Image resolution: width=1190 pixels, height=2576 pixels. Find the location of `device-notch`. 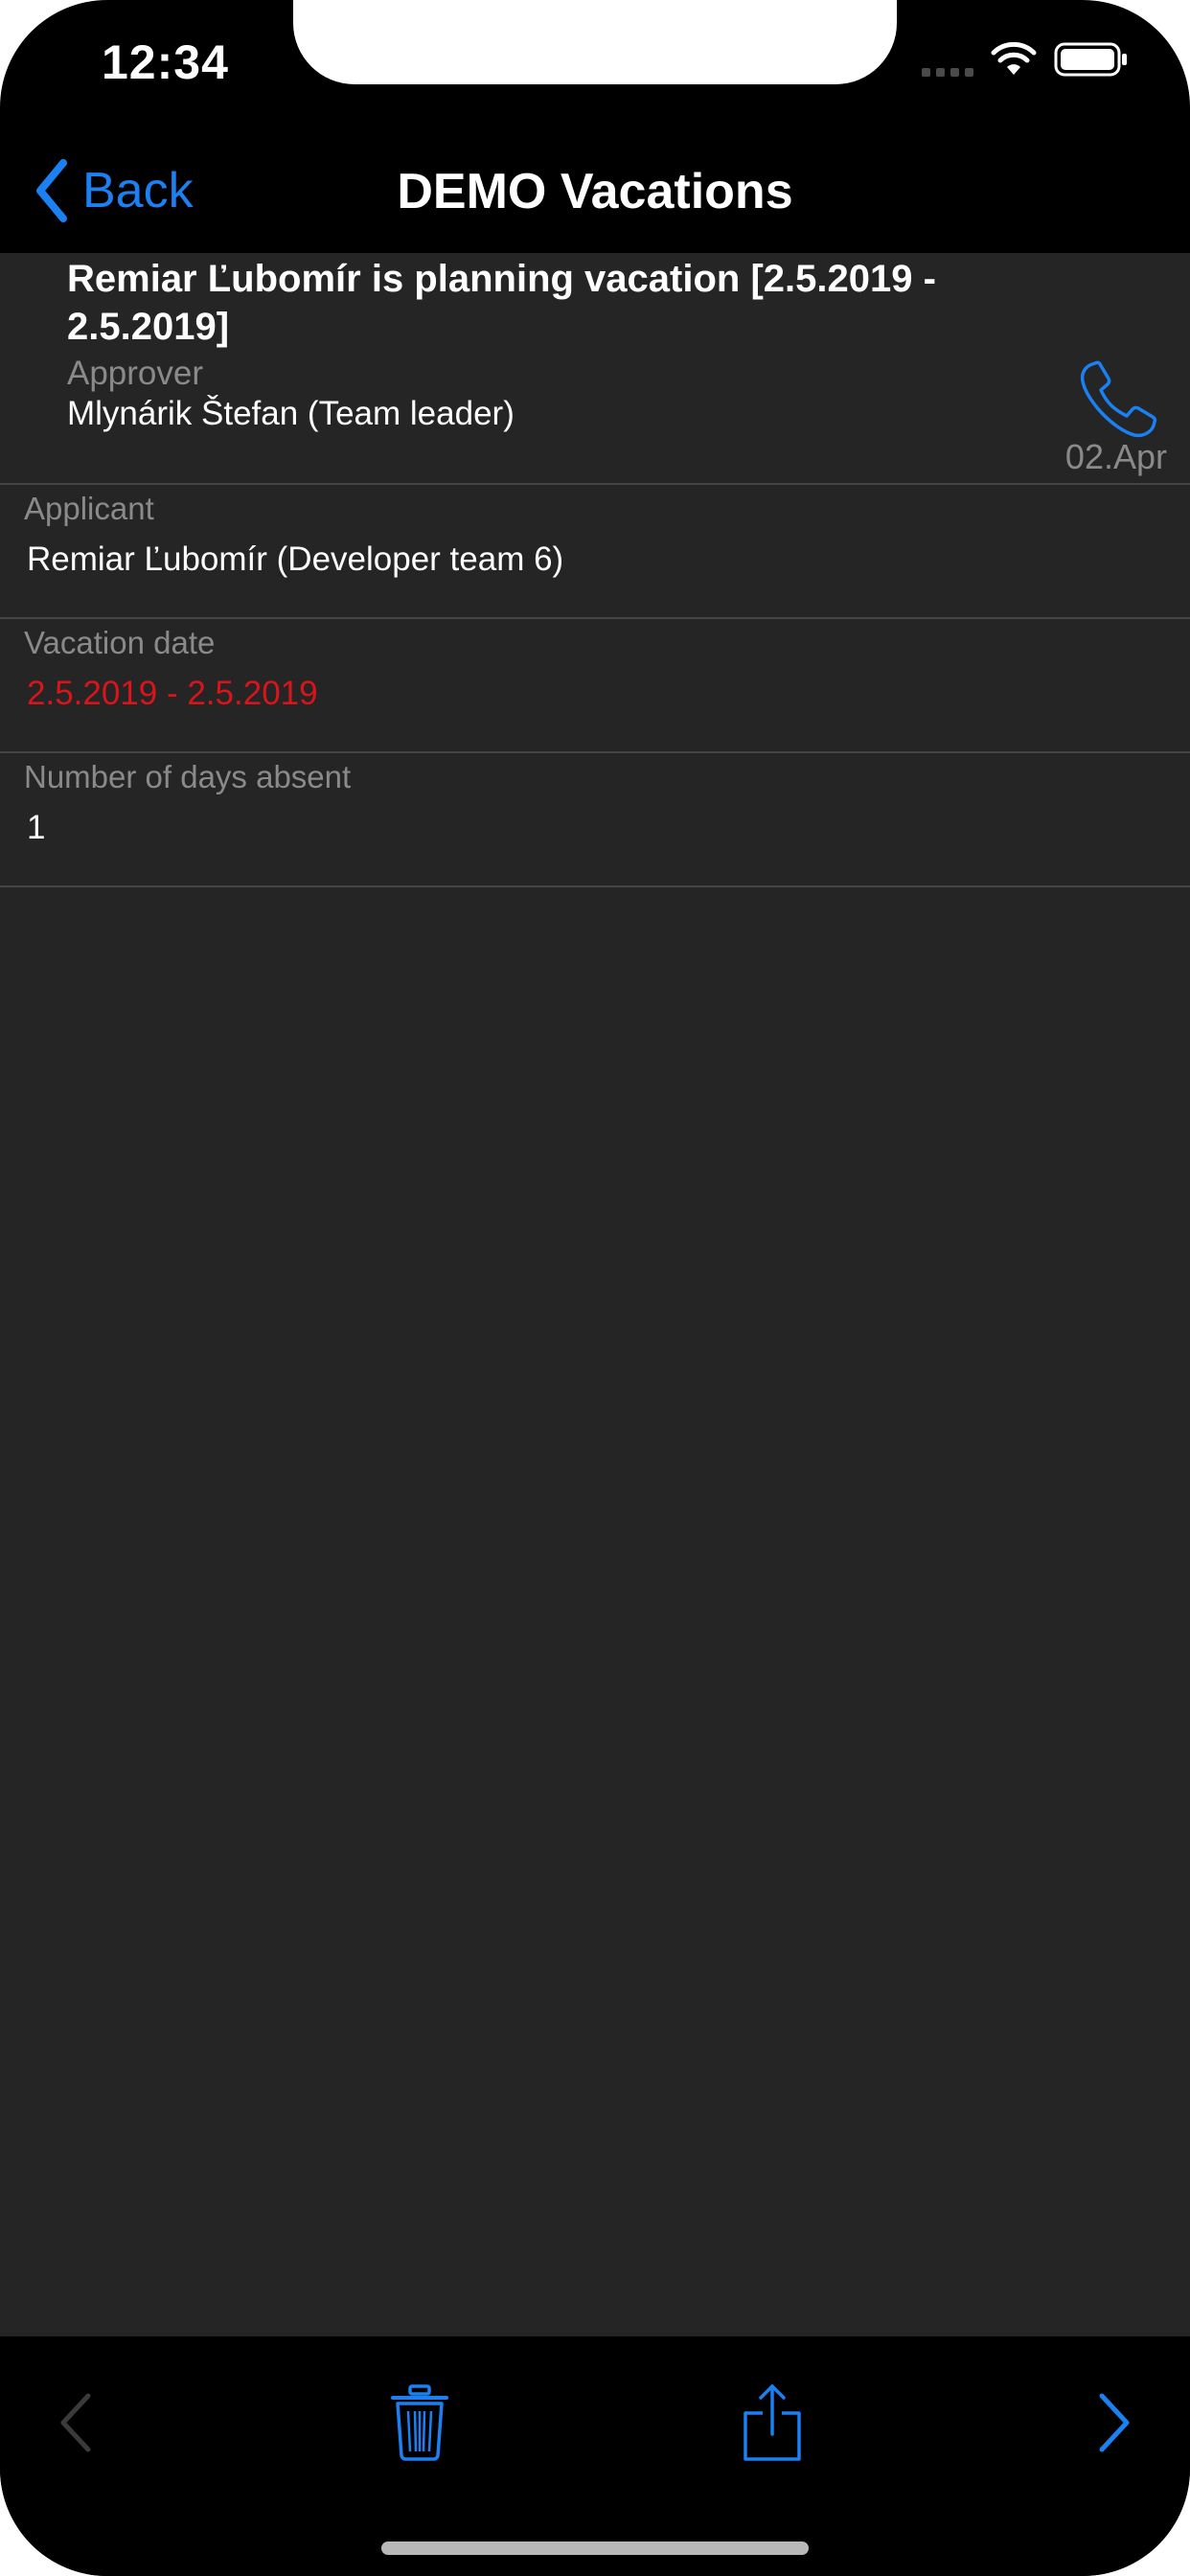

device-notch is located at coordinates (595, 42).